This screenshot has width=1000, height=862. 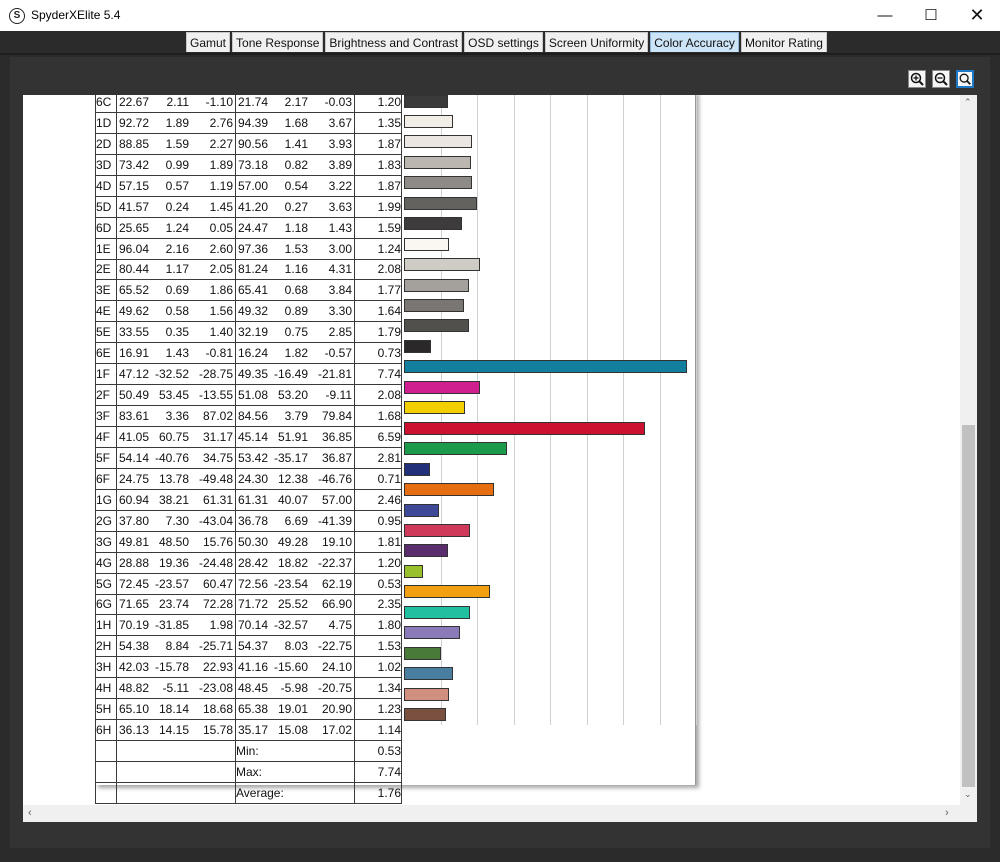 What do you see at coordinates (292, 562) in the screenshot?
I see `meas-a: 18.82` at bounding box center [292, 562].